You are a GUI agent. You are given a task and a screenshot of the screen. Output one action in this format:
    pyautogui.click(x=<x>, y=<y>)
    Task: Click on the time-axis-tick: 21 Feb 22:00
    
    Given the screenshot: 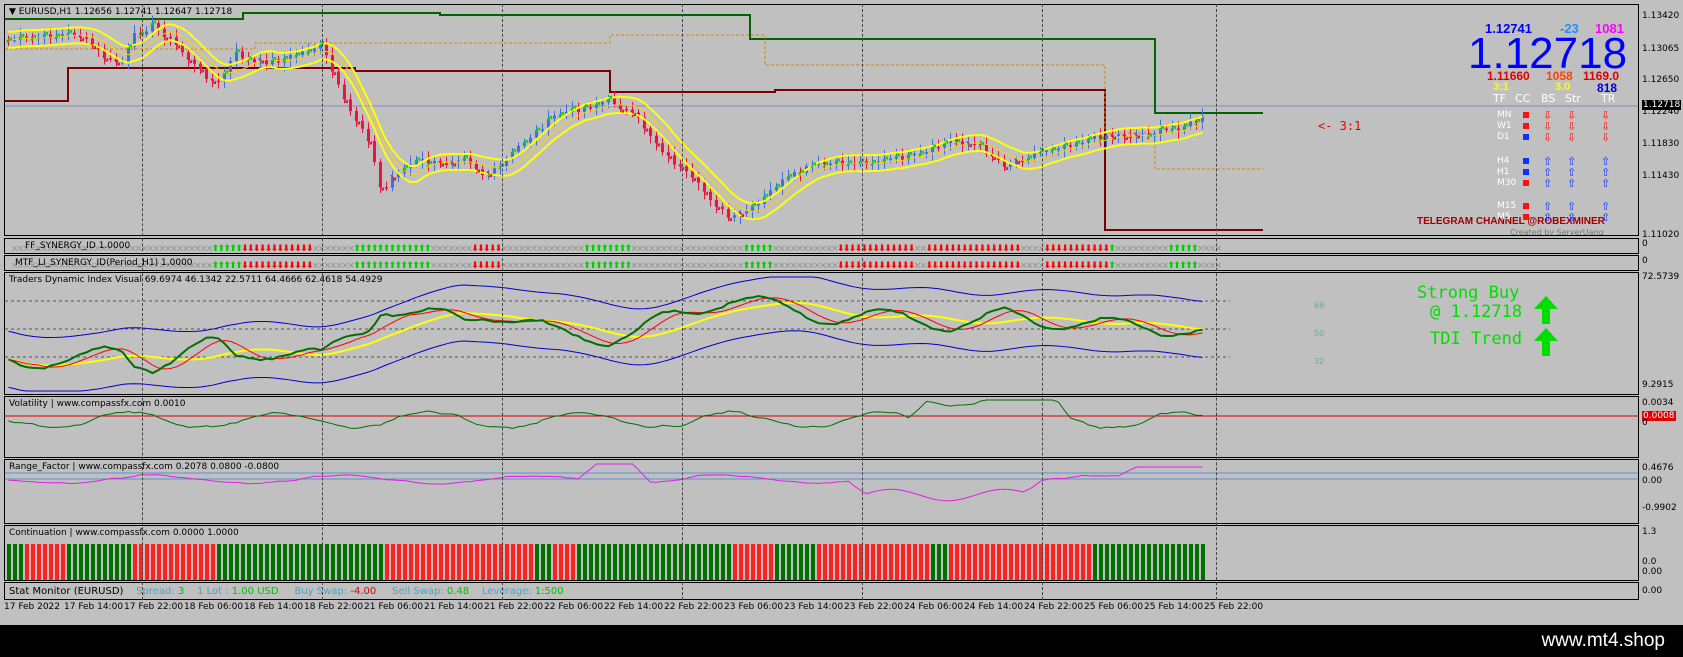 What is the action you would take?
    pyautogui.click(x=514, y=607)
    